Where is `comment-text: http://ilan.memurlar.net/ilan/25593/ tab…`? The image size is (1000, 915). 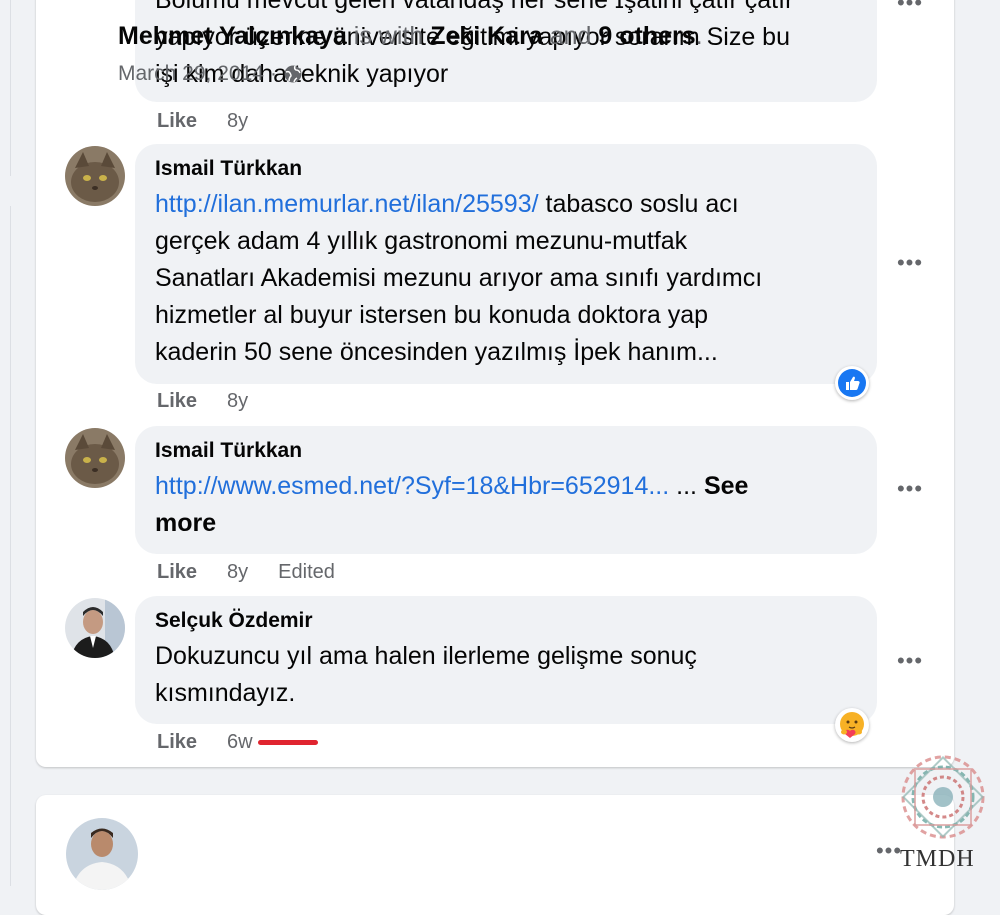
comment-text: http://ilan.memurlar.net/ilan/25593/ tab… is located at coordinates (459, 278).